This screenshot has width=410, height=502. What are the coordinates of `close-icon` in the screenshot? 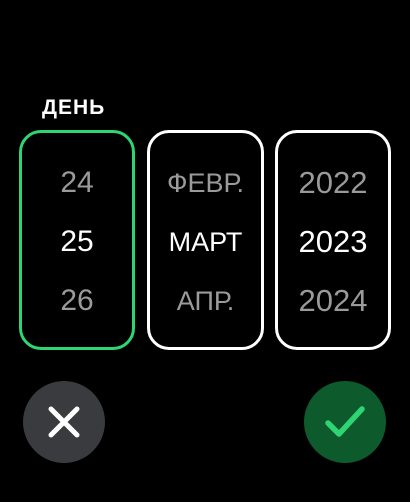 It's located at (64, 422).